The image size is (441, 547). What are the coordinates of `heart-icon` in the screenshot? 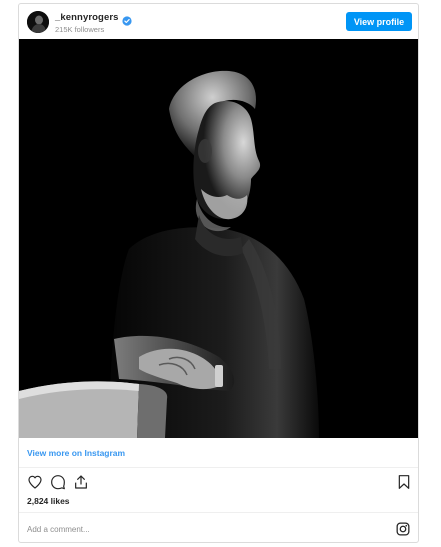 It's located at (35, 482).